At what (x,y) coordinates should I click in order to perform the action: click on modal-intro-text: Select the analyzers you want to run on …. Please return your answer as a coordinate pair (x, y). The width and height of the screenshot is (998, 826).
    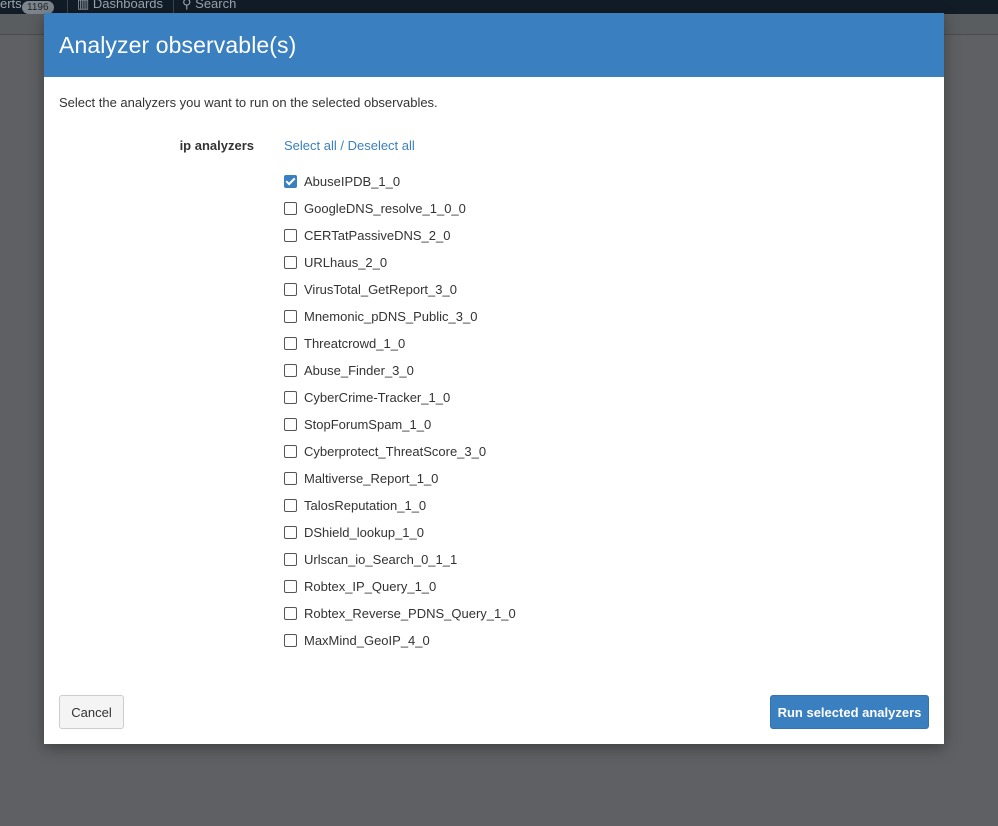
    Looking at the image, I should click on (248, 102).